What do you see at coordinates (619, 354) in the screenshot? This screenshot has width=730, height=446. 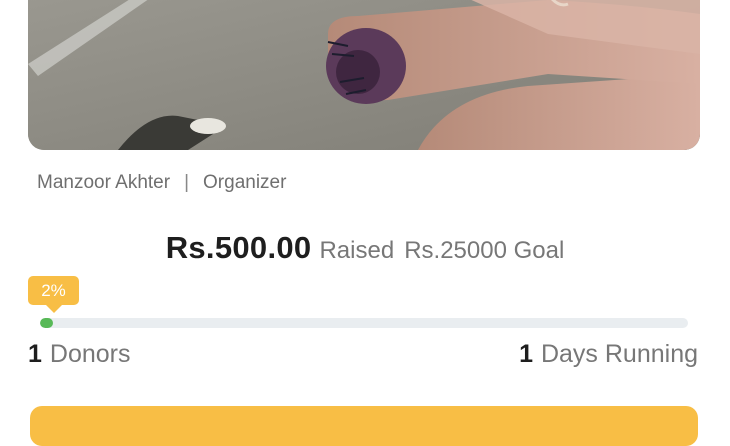 I see `days-label: Days Running` at bounding box center [619, 354].